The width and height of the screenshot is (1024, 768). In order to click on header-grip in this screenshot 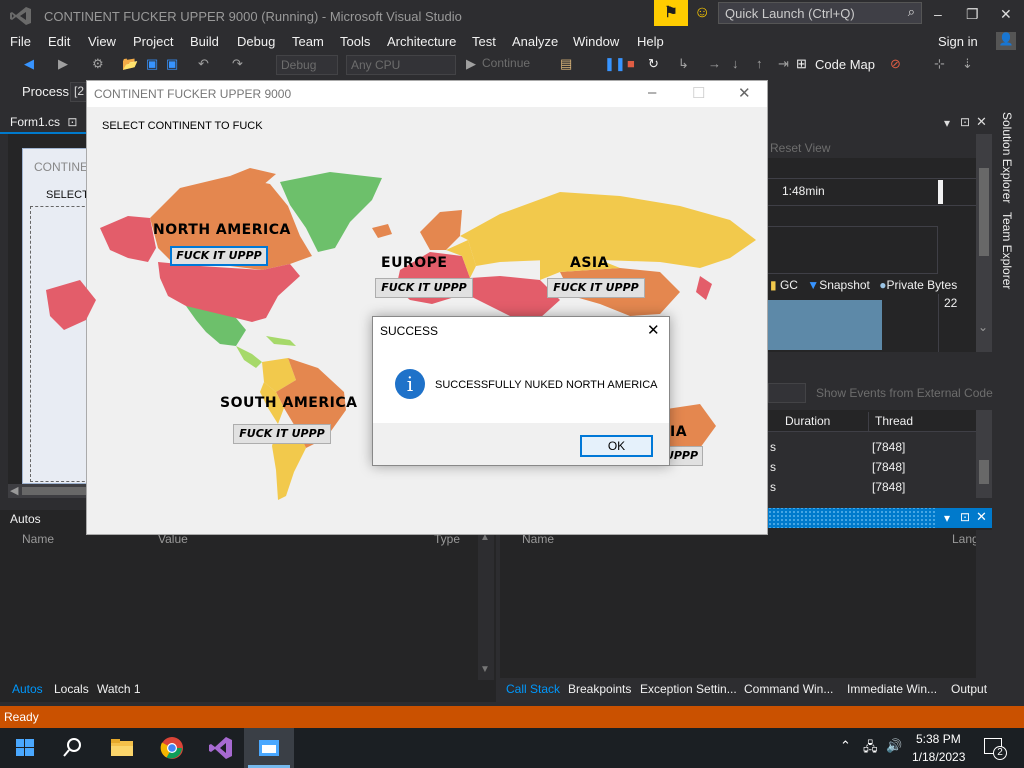, I will do `click(852, 518)`.